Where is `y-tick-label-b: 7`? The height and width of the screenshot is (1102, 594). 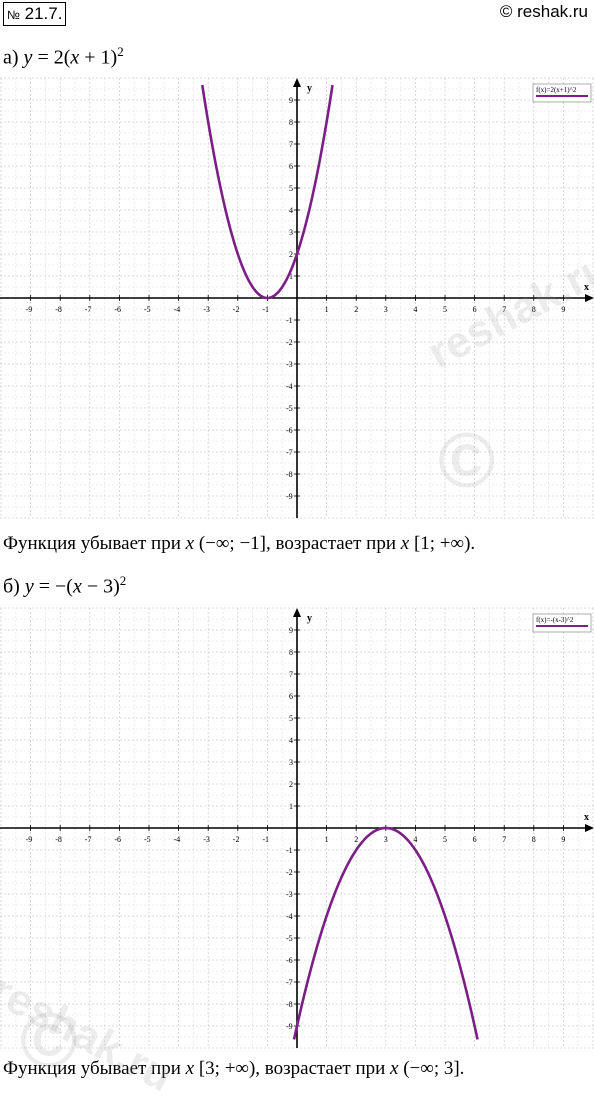 y-tick-label-b: 7 is located at coordinates (291, 674).